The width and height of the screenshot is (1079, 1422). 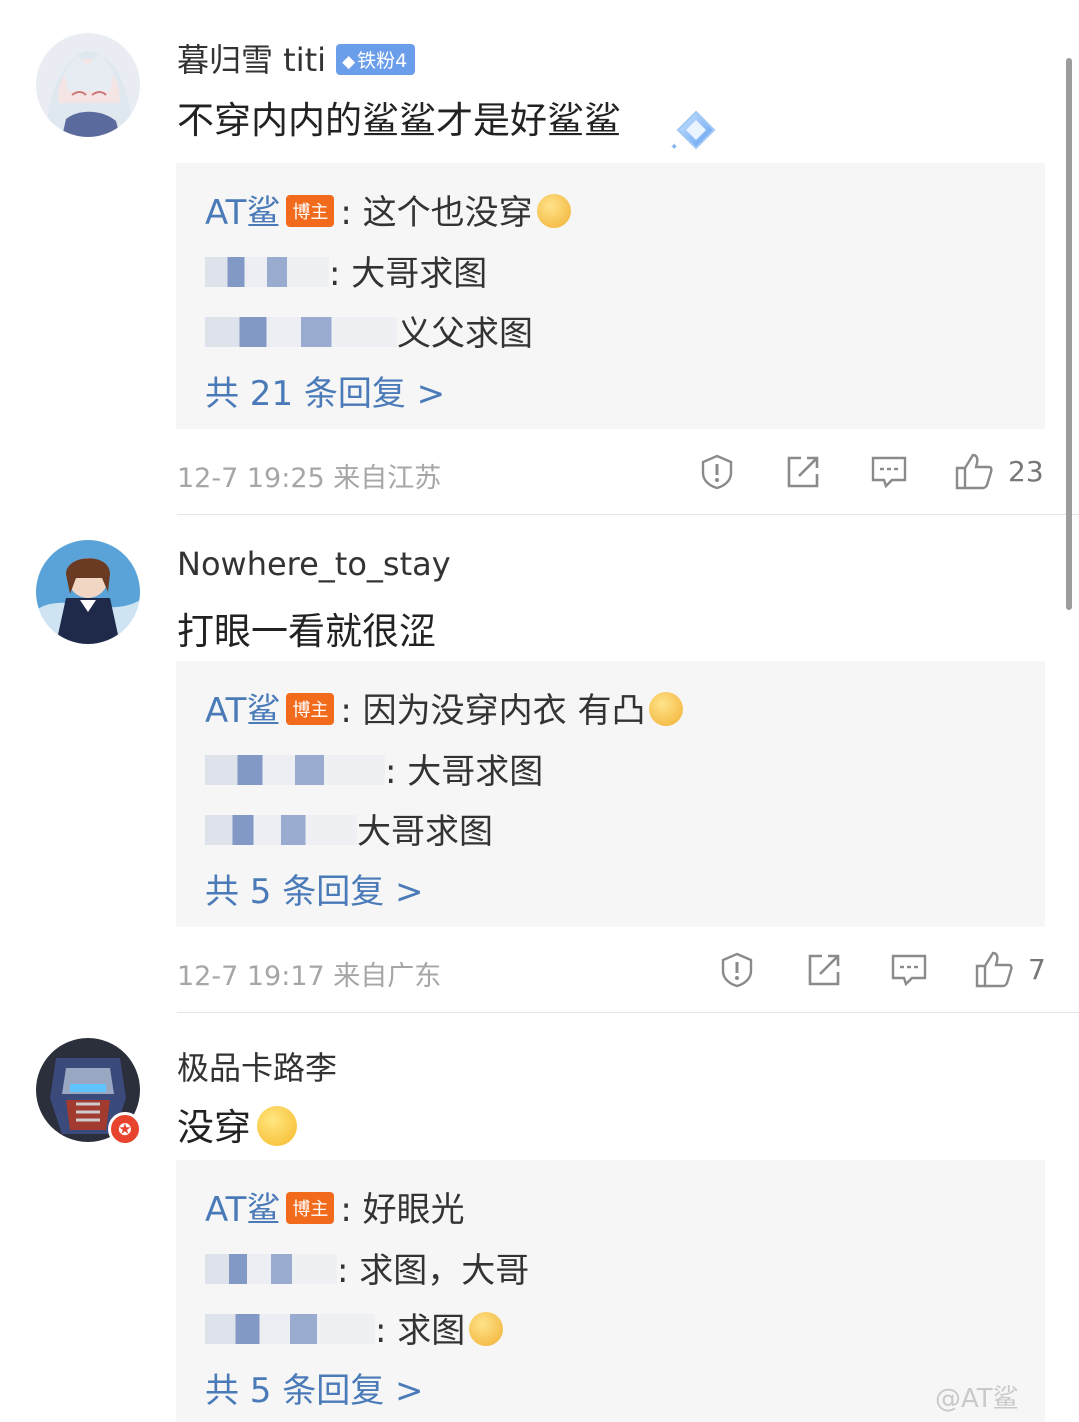 I want to click on reply-text: : 求图，大哥, so click(x=433, y=1271).